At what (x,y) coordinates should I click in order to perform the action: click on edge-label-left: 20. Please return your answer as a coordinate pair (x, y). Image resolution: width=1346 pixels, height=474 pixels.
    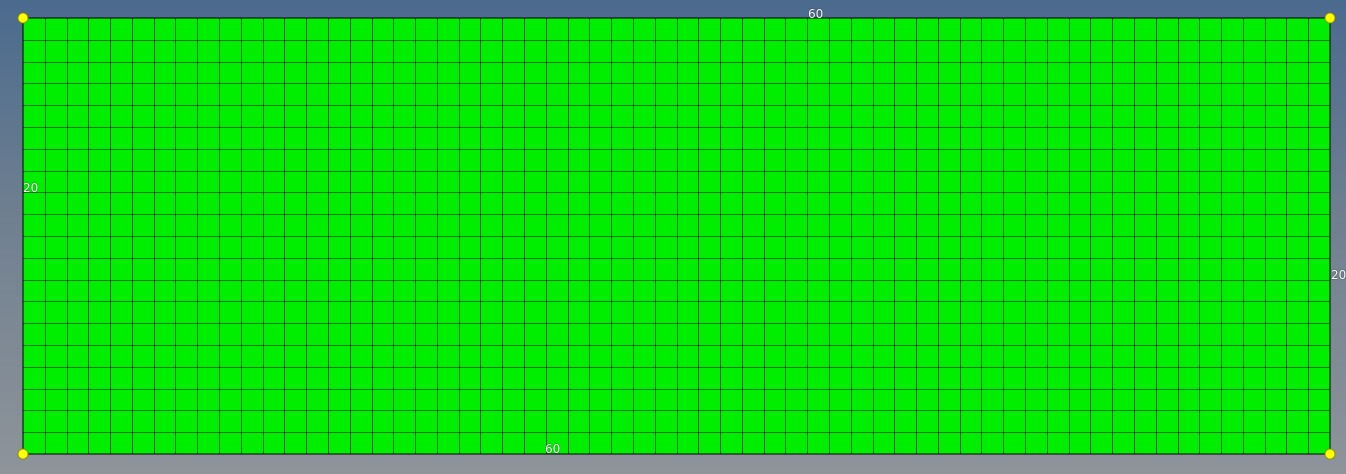
    Looking at the image, I should click on (31, 188).